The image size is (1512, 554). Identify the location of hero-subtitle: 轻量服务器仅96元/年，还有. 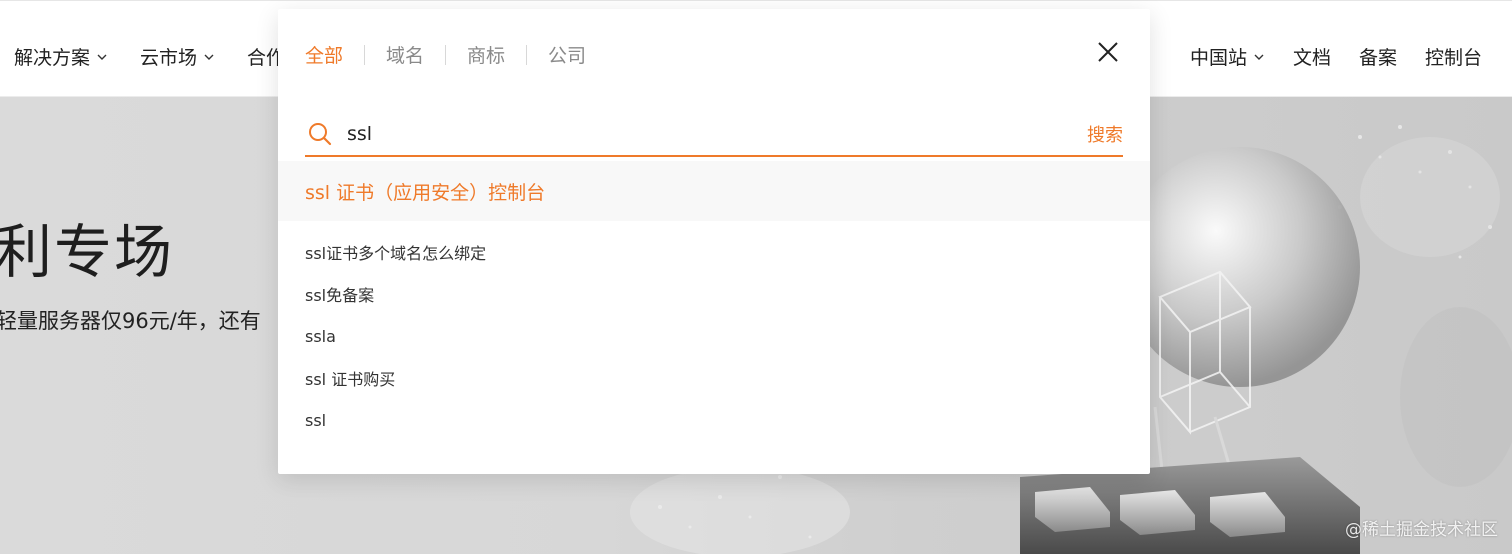
(130, 321).